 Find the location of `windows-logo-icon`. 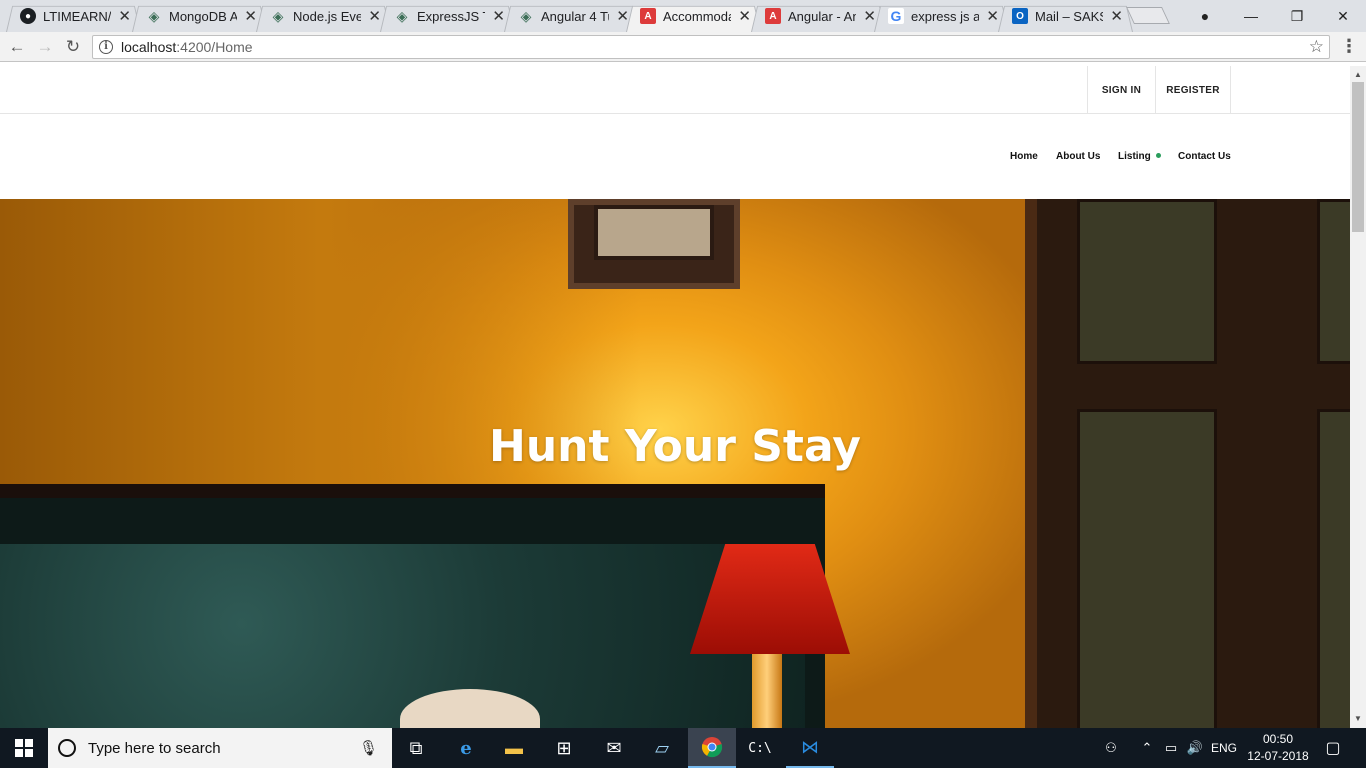

windows-logo-icon is located at coordinates (24, 748).